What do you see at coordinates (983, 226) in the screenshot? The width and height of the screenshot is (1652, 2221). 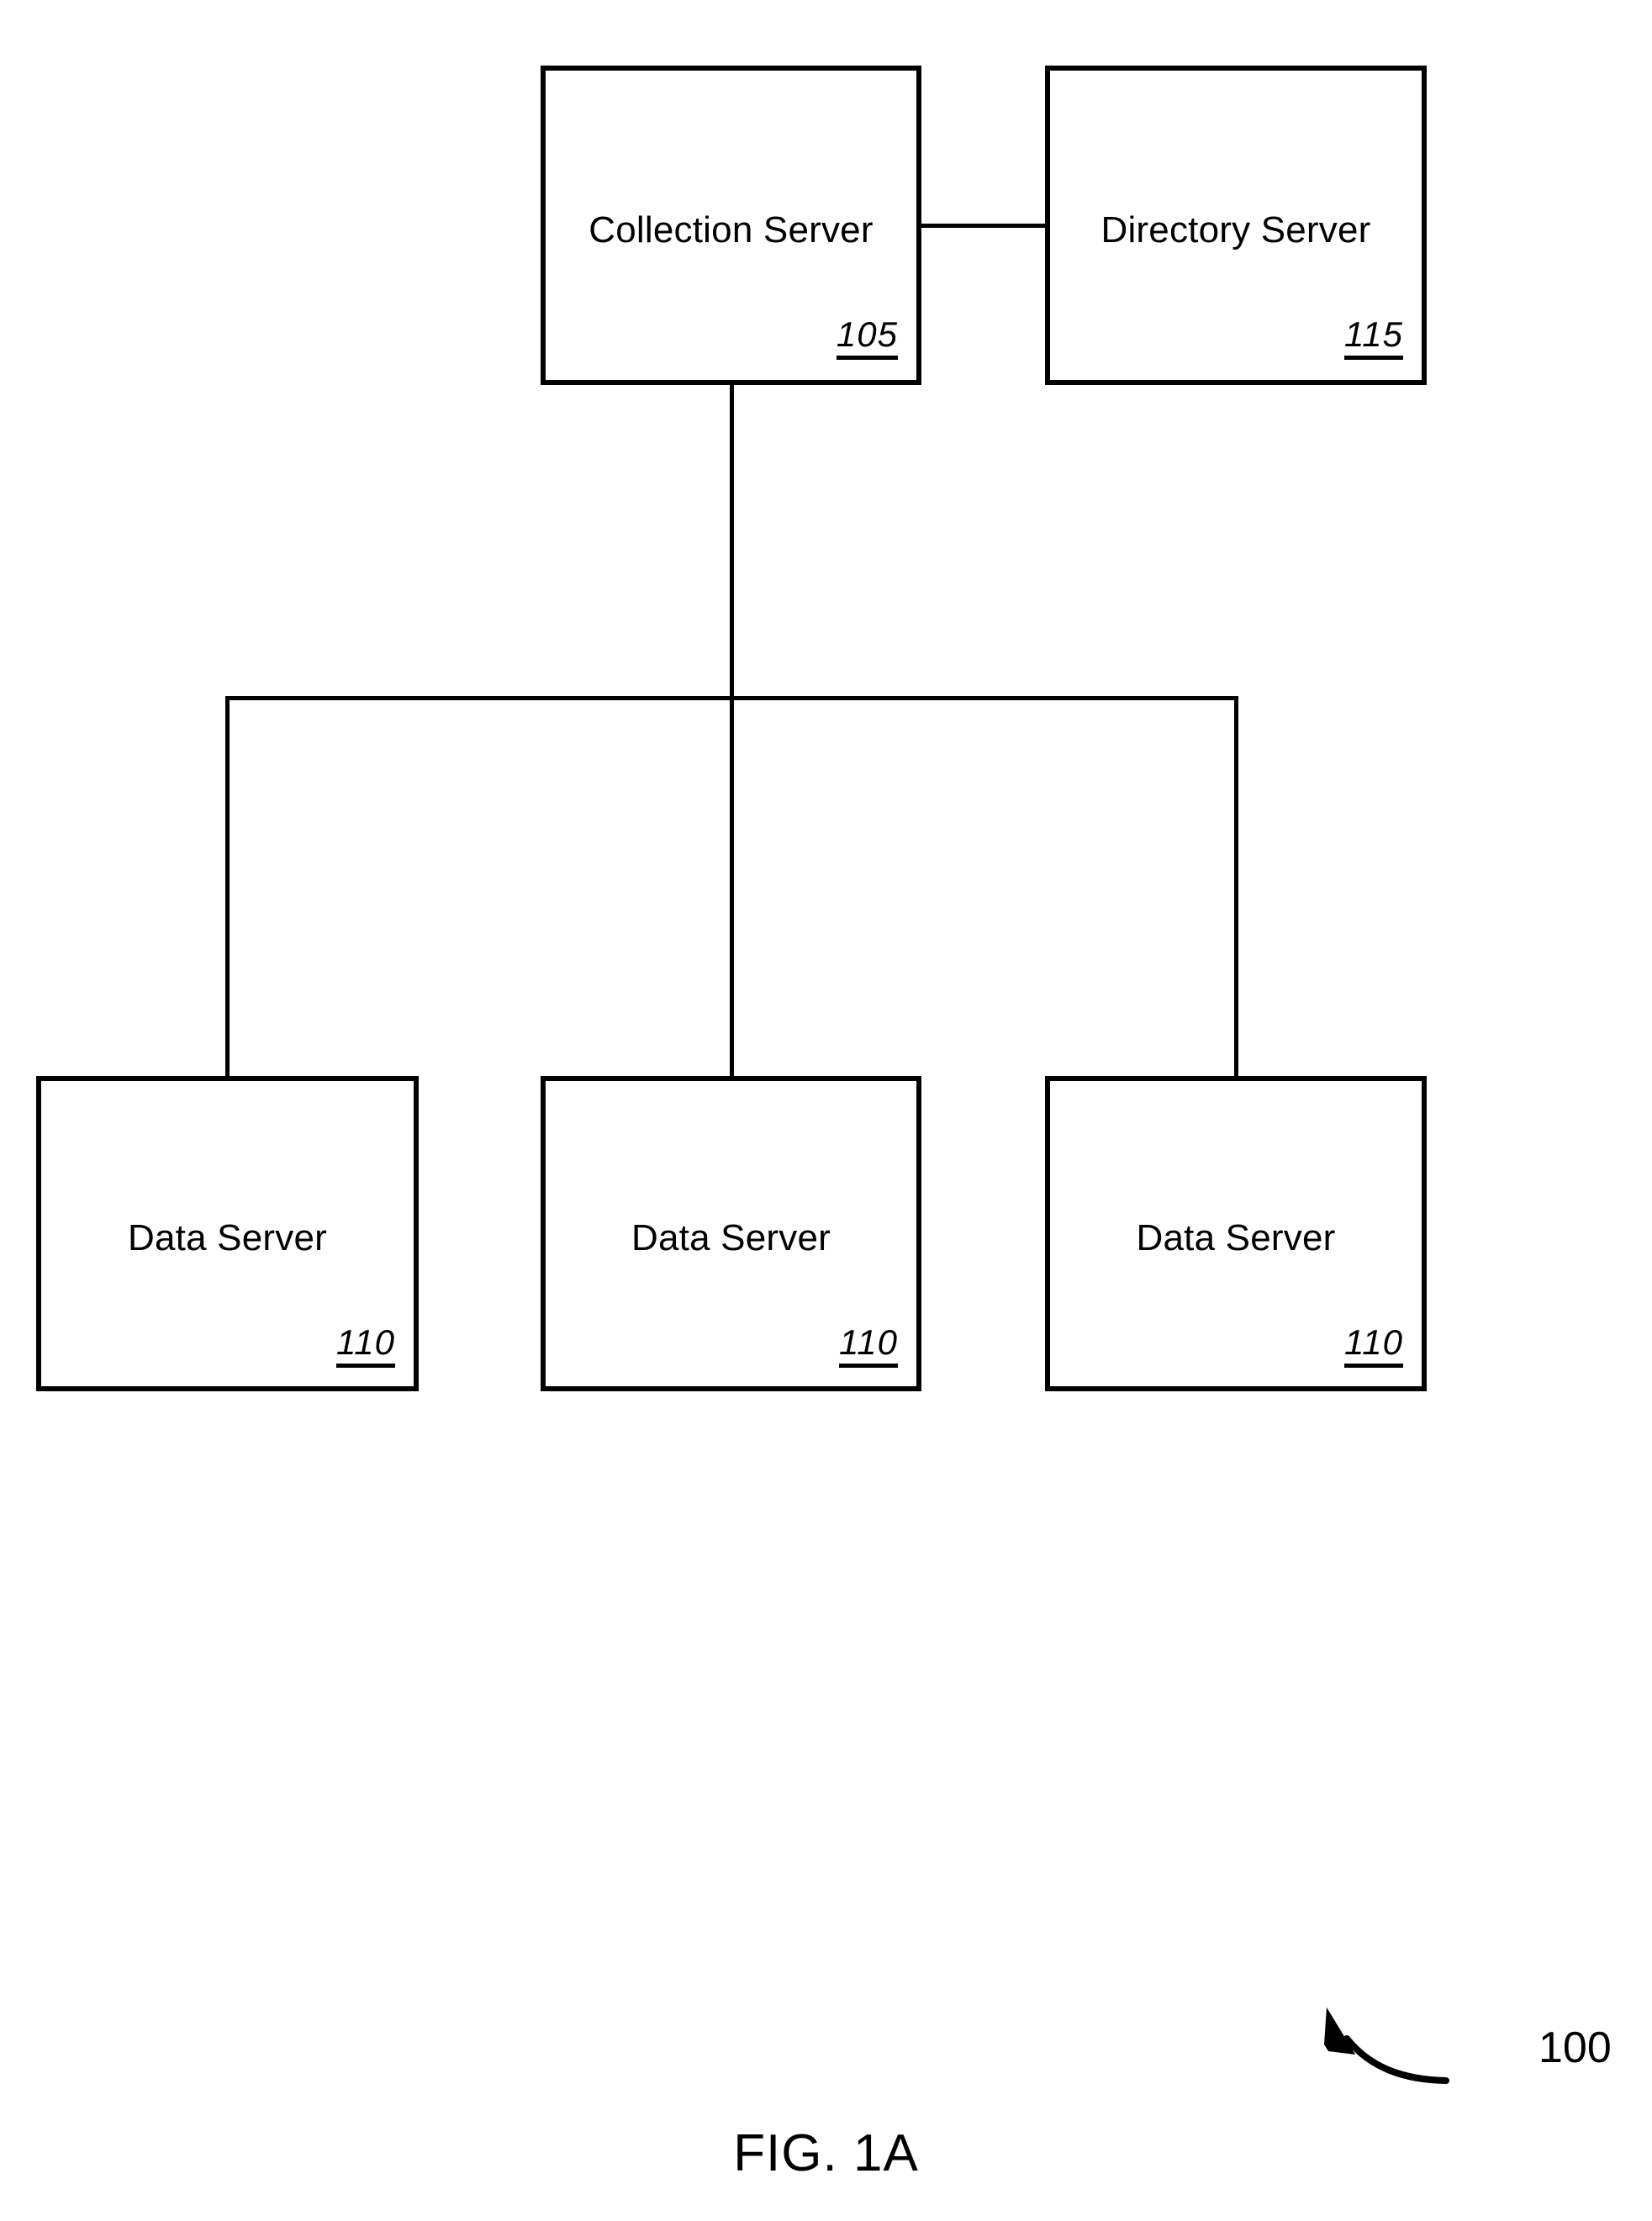 I see `connector-collection-to-directory` at bounding box center [983, 226].